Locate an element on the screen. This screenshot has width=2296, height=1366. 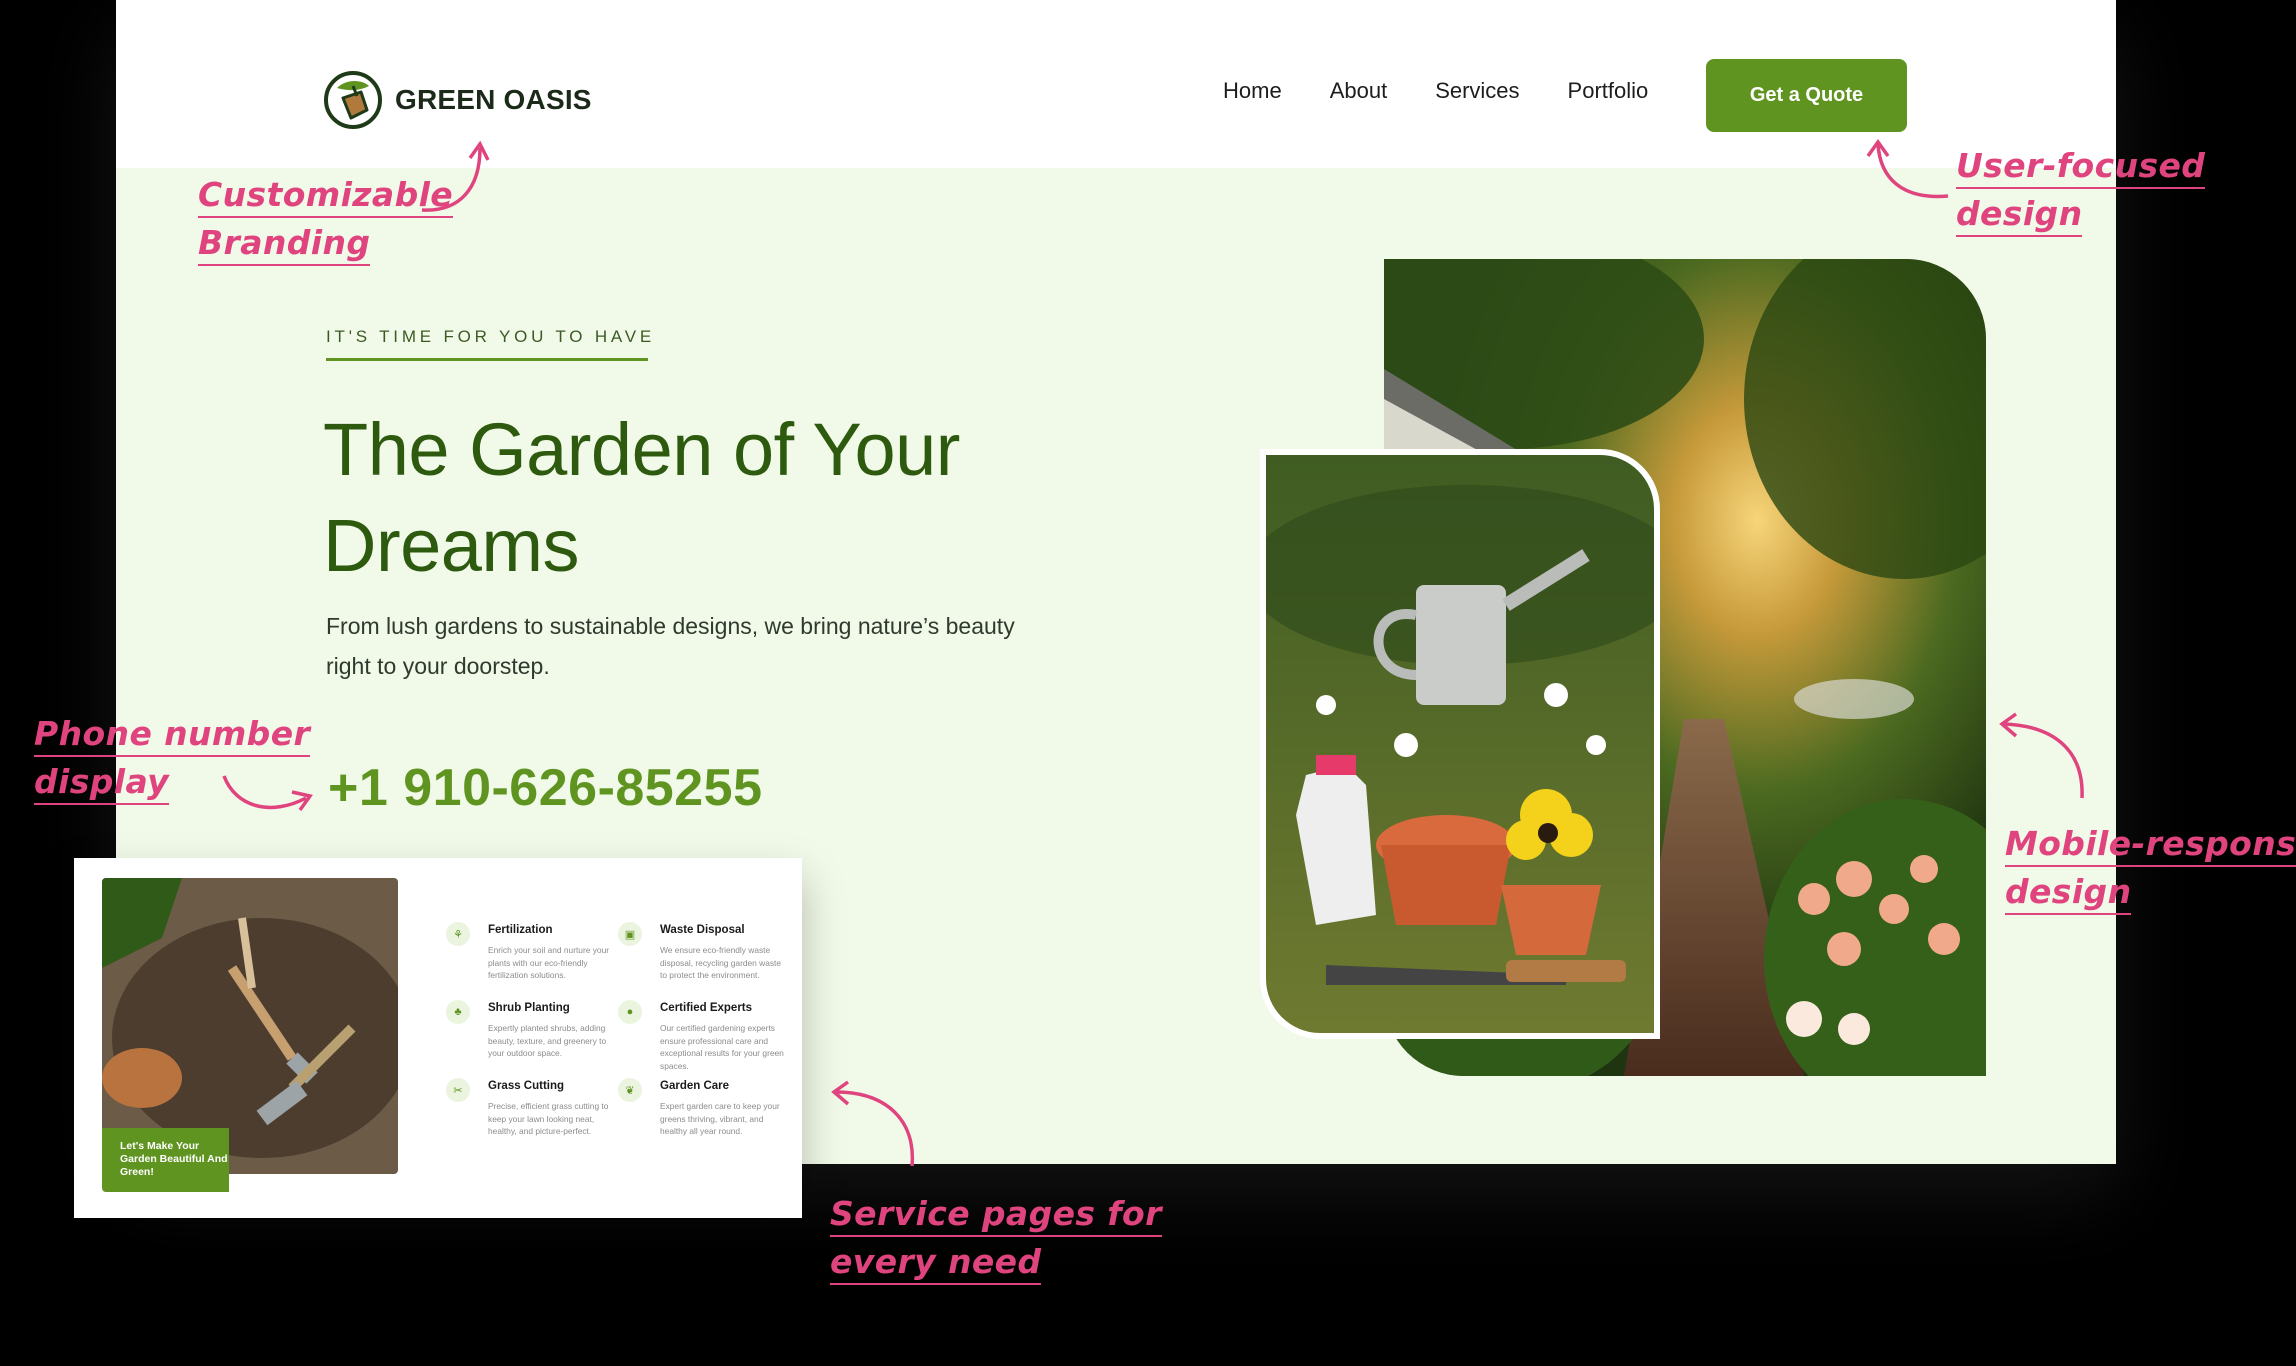
phone-number: +1 910-626-85255 is located at coordinates (545, 788).